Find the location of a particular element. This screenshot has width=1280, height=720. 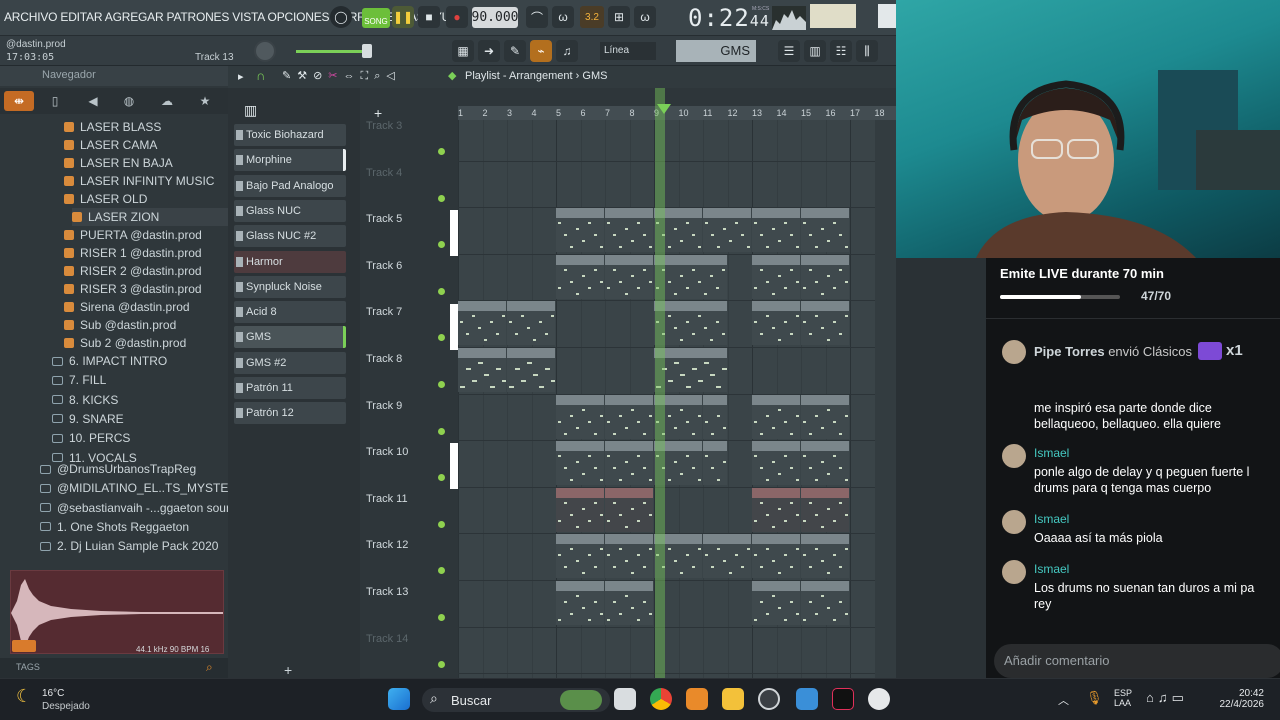

browser-item: Sub @dastin.prod is located at coordinates (120, 325).